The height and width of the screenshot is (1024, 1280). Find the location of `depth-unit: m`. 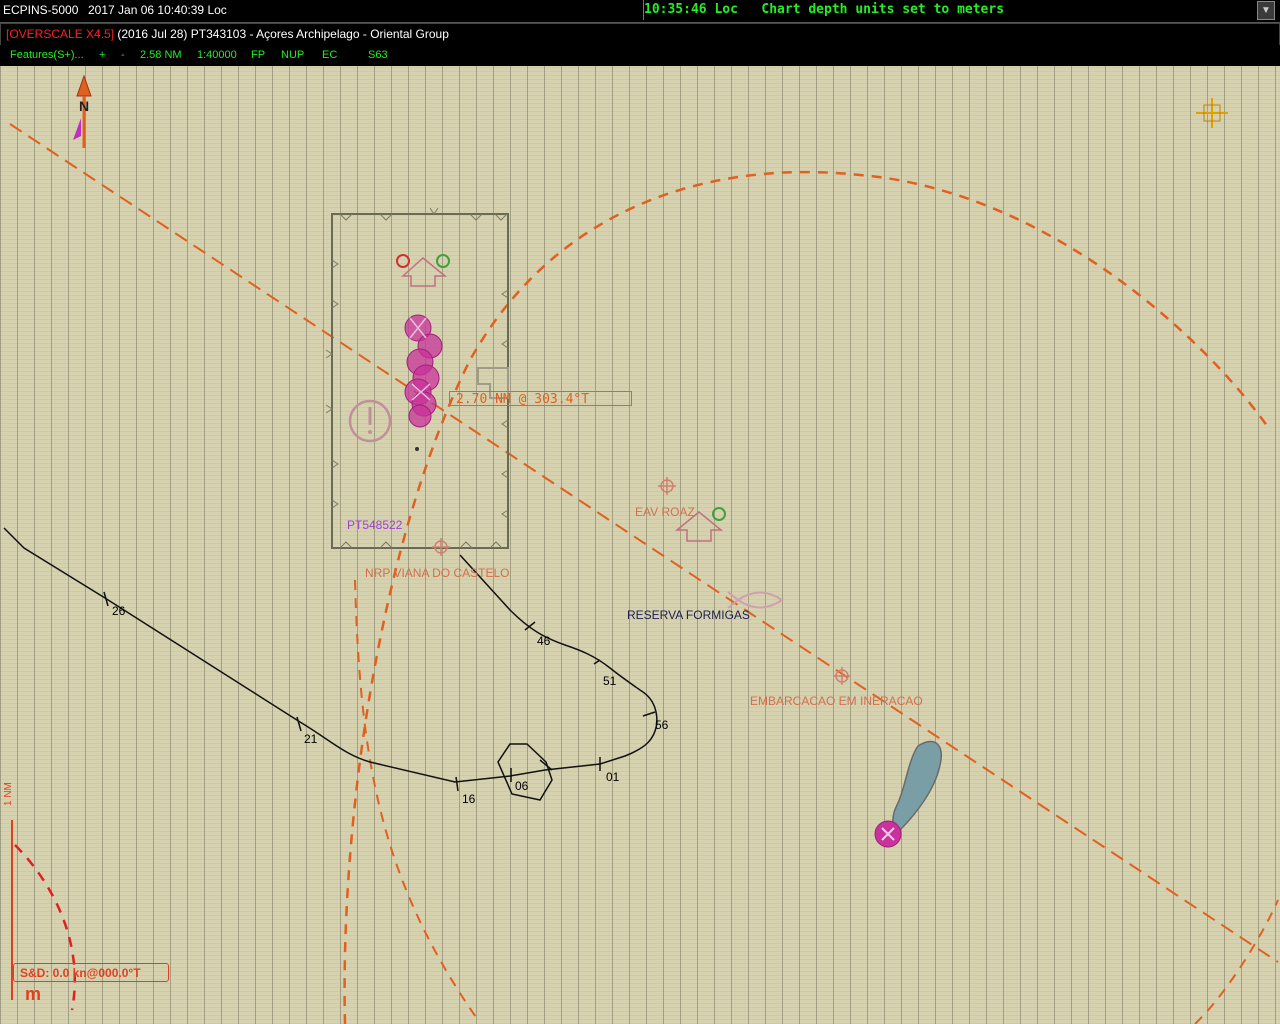

depth-unit: m is located at coordinates (33, 994).